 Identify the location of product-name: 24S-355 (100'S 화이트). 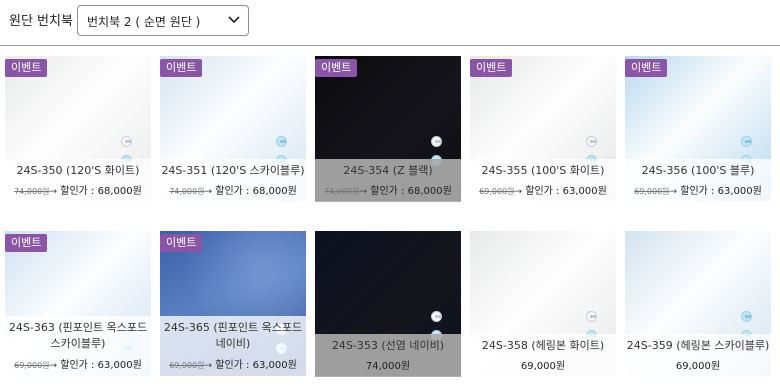
(543, 171).